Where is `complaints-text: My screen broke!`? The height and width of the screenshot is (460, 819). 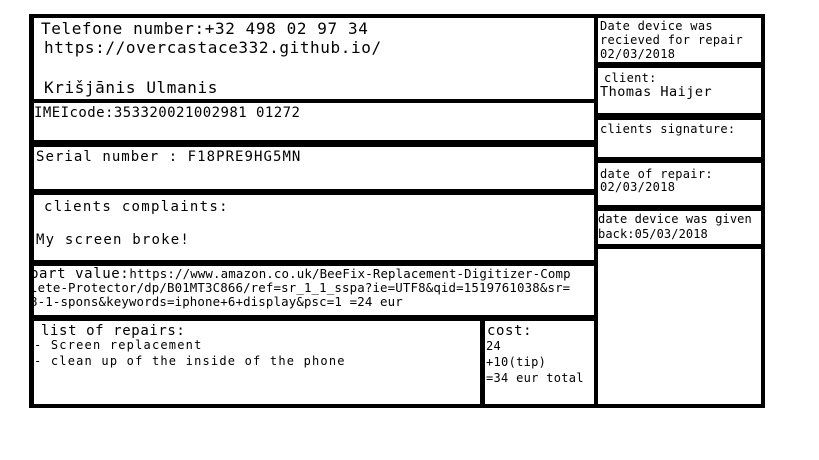 complaints-text: My screen broke! is located at coordinates (113, 240).